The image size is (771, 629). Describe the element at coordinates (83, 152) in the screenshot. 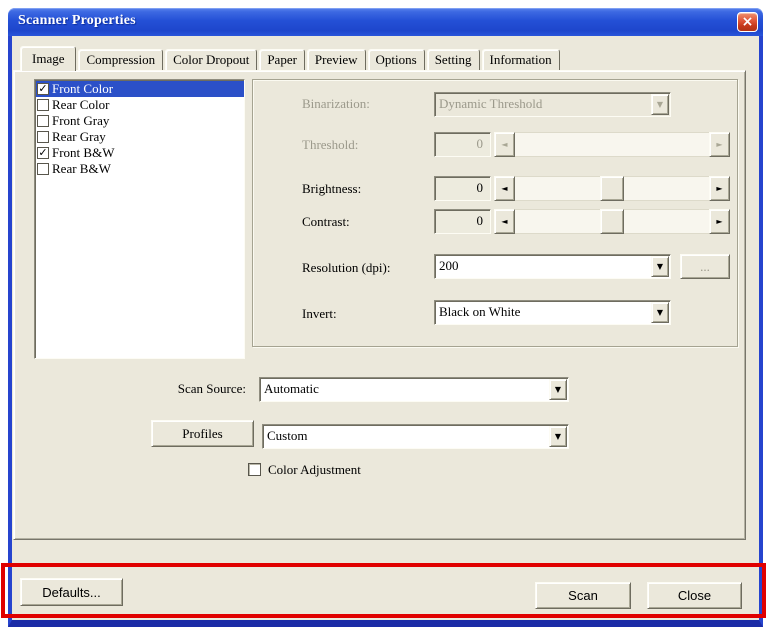

I see `list-item-label: Front B&W` at that location.